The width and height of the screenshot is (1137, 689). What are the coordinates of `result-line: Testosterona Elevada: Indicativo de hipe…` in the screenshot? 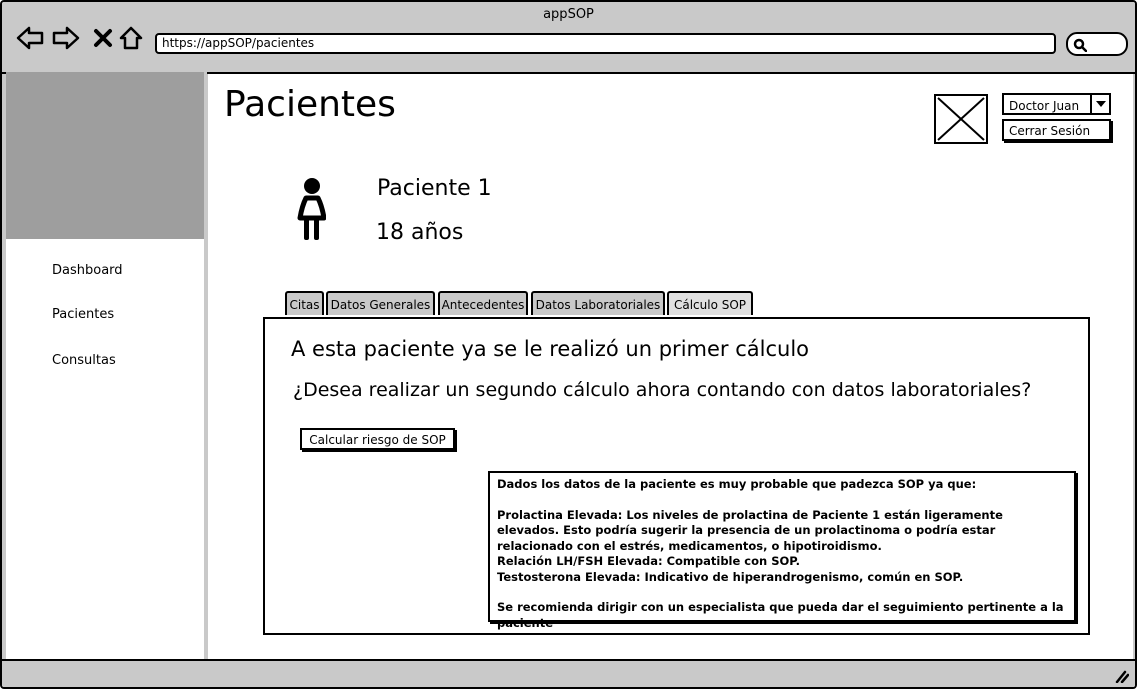 It's located at (730, 576).